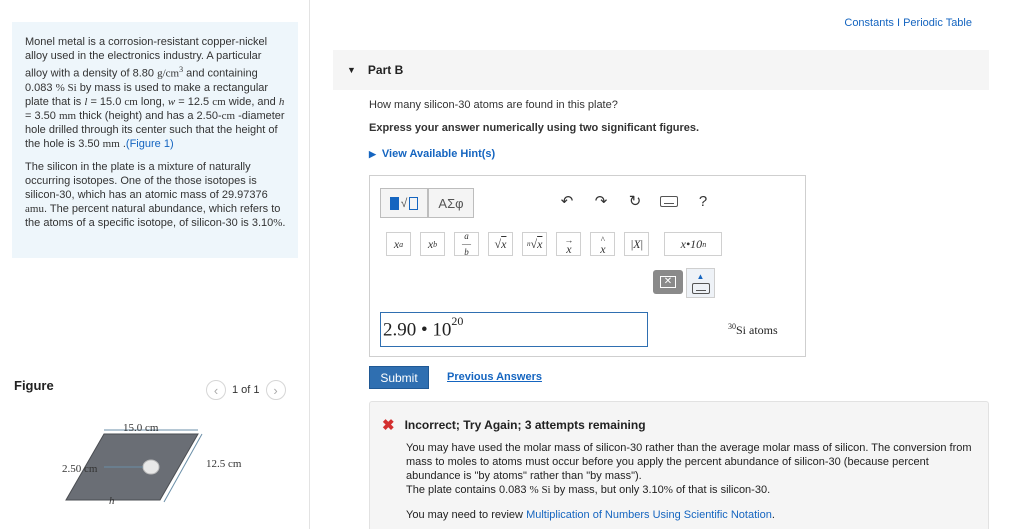  I want to click on caret-up-icon: ▲, so click(700, 276).